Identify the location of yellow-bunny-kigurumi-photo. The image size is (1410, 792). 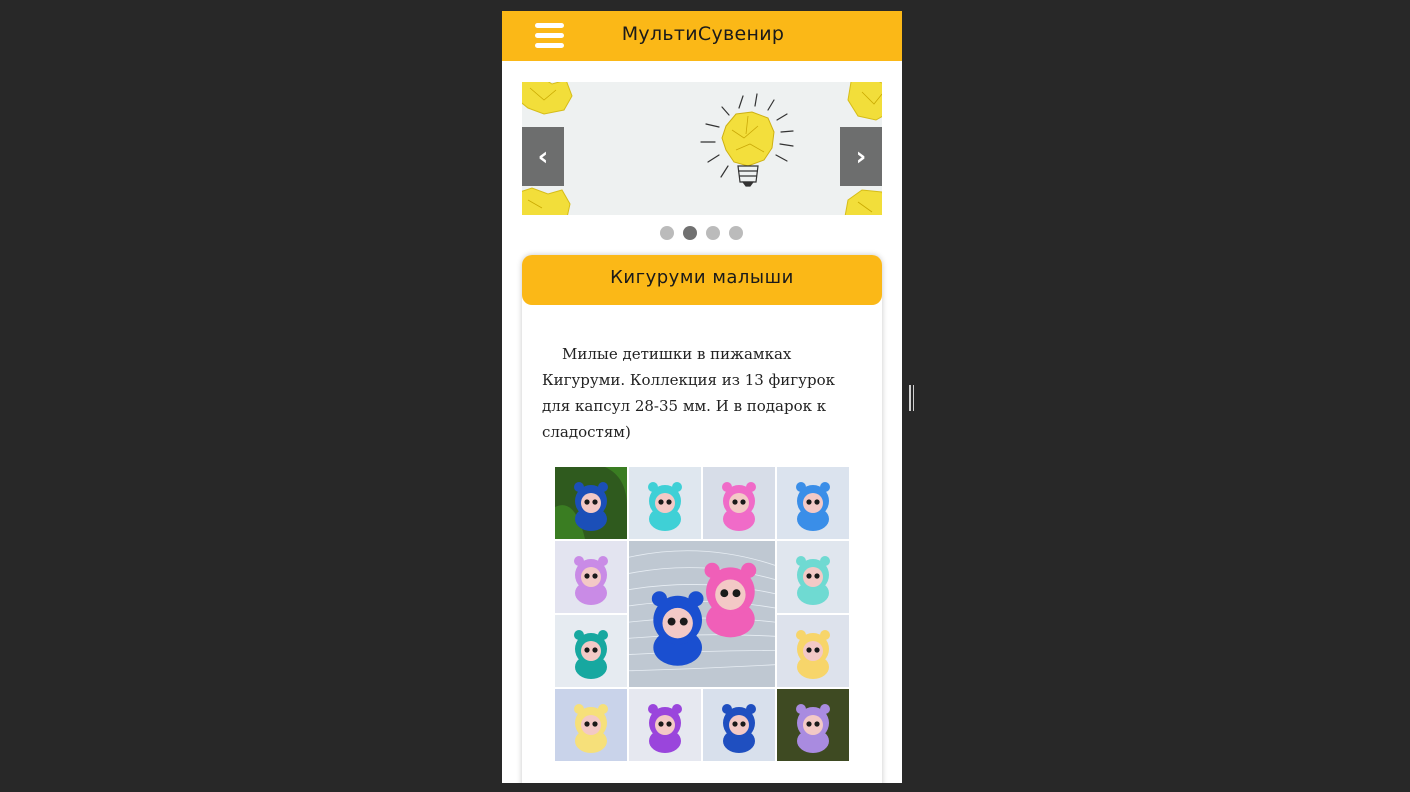
(813, 651).